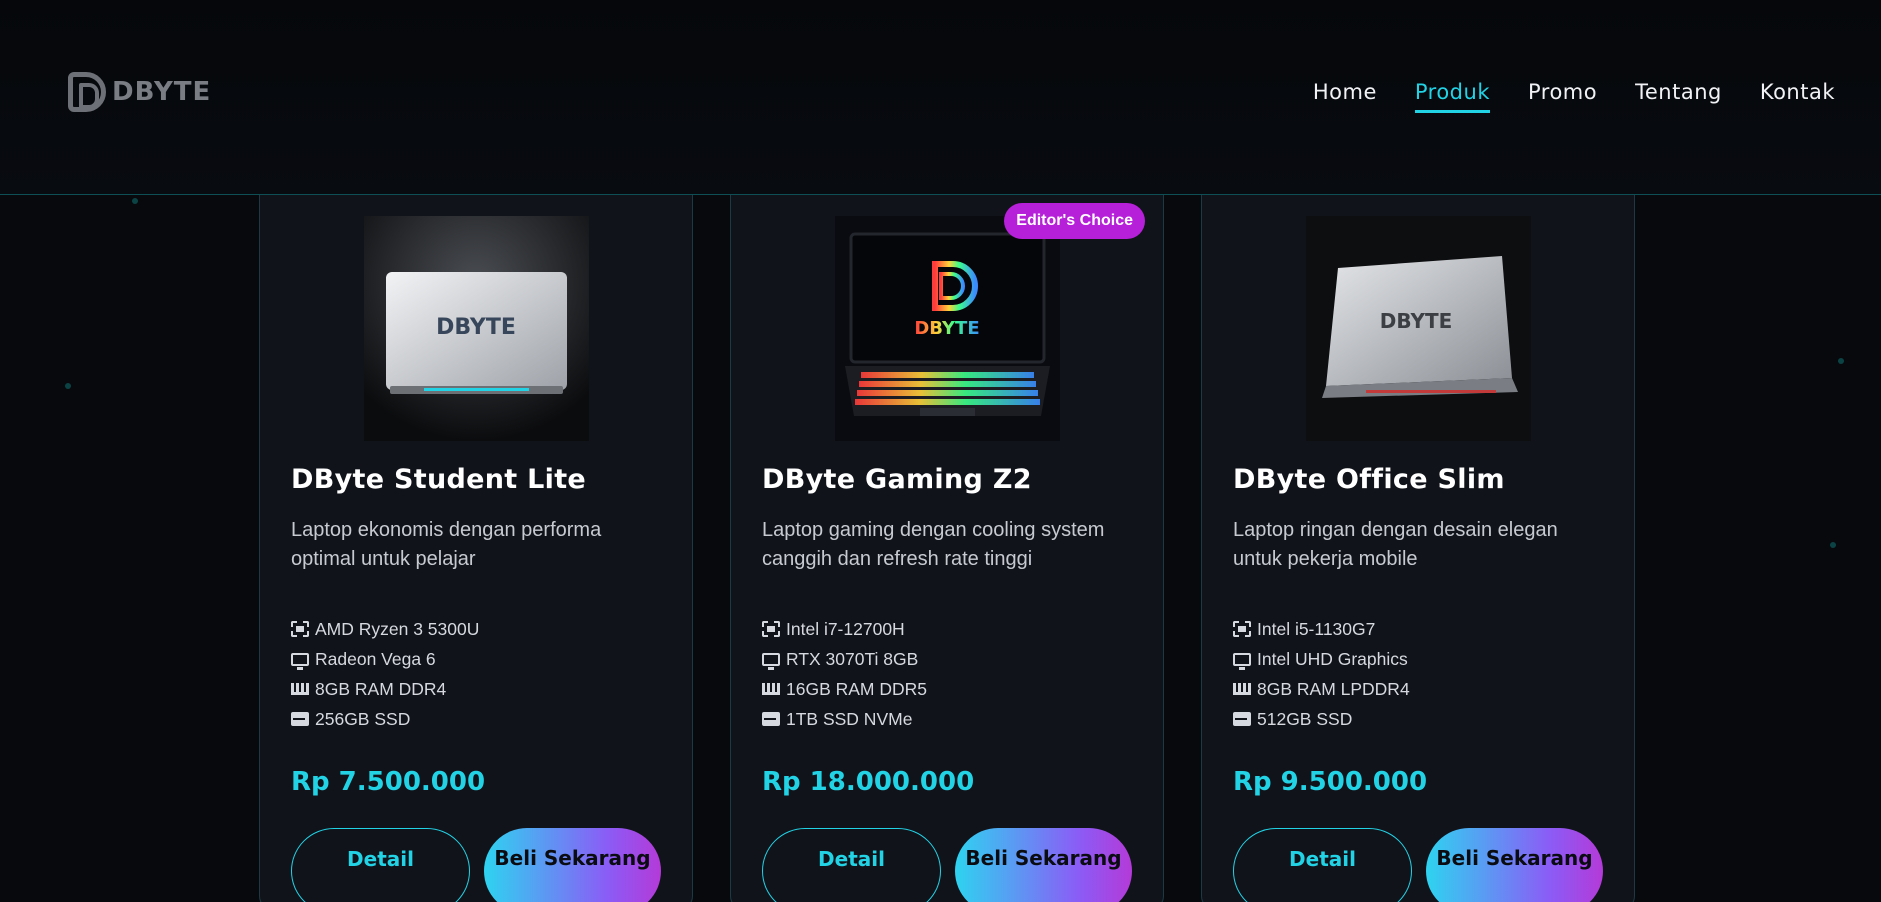 This screenshot has height=902, width=1881. Describe the element at coordinates (388, 782) in the screenshot. I see `product-price: Rp 7.500.000` at that location.